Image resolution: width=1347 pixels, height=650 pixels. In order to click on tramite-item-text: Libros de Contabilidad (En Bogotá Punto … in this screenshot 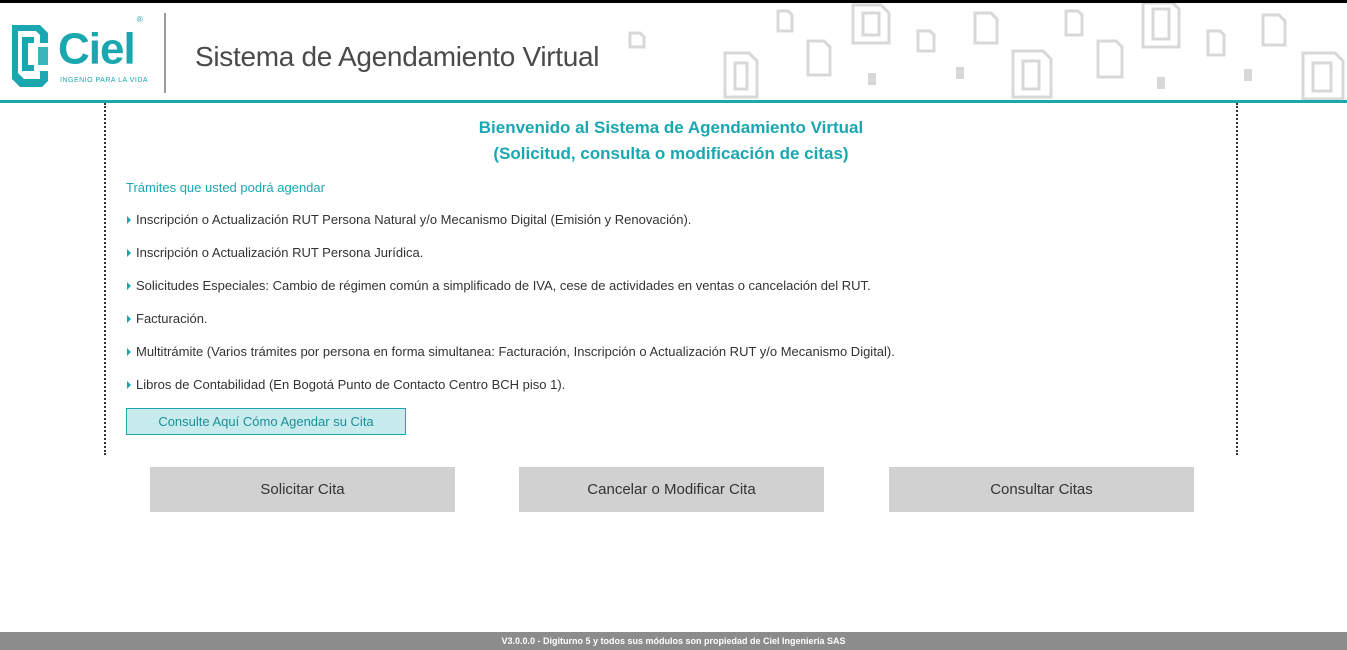, I will do `click(351, 384)`.